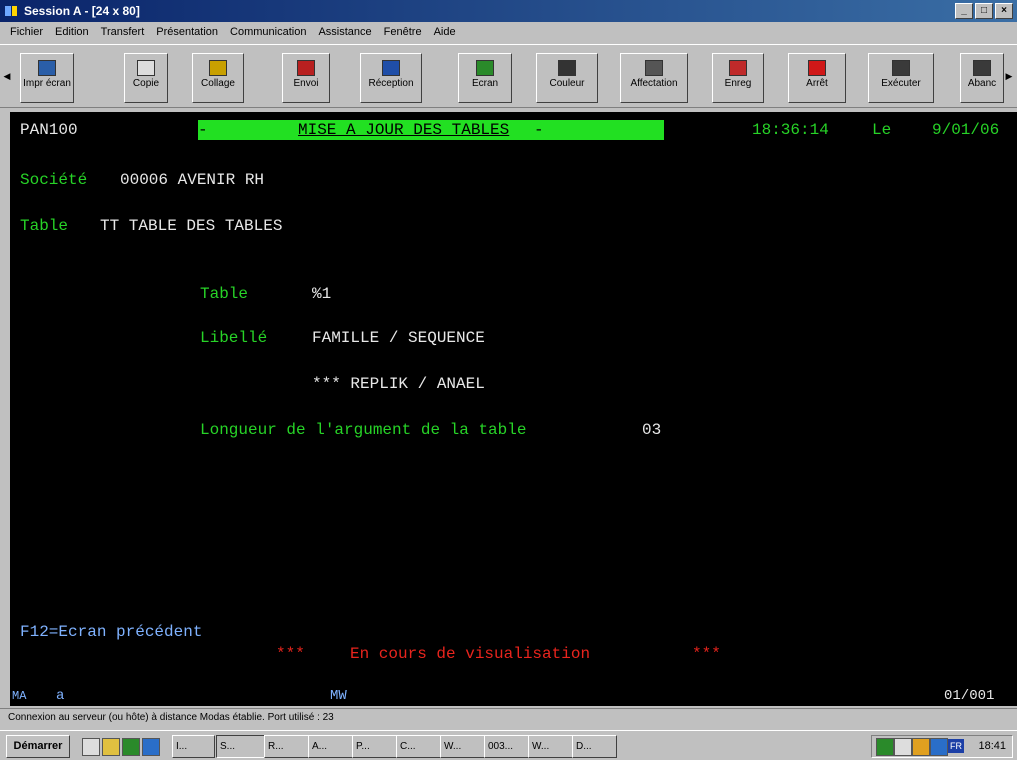  I want to click on date-label: Le, so click(882, 130).